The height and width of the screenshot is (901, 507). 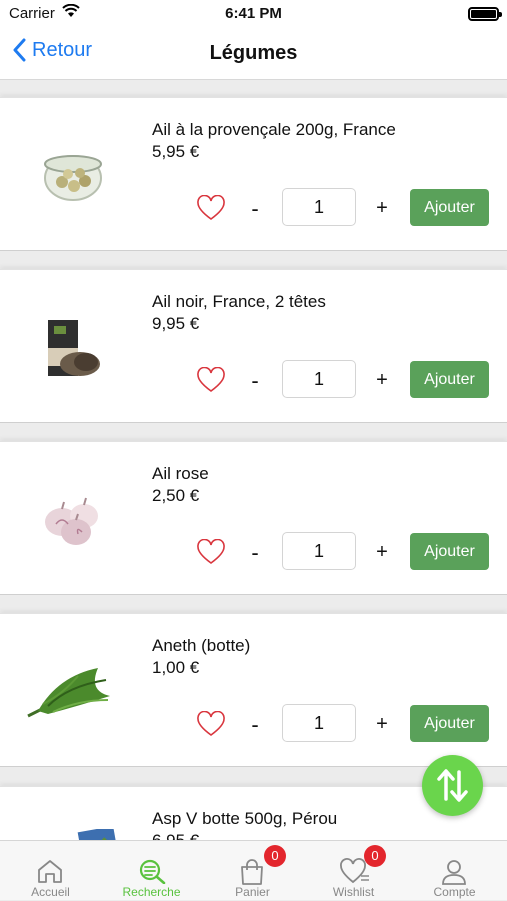 I want to click on product-price: 9,95 €, so click(x=176, y=323).